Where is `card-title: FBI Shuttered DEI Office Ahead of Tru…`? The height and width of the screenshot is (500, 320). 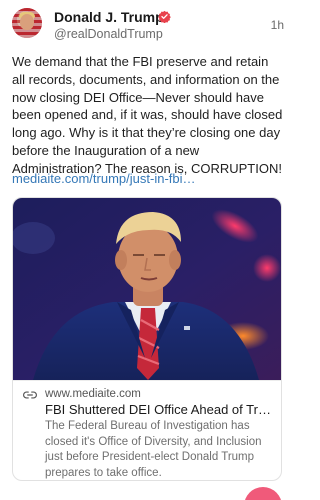 card-title: FBI Shuttered DEI Office Ahead of Tru… is located at coordinates (161, 409).